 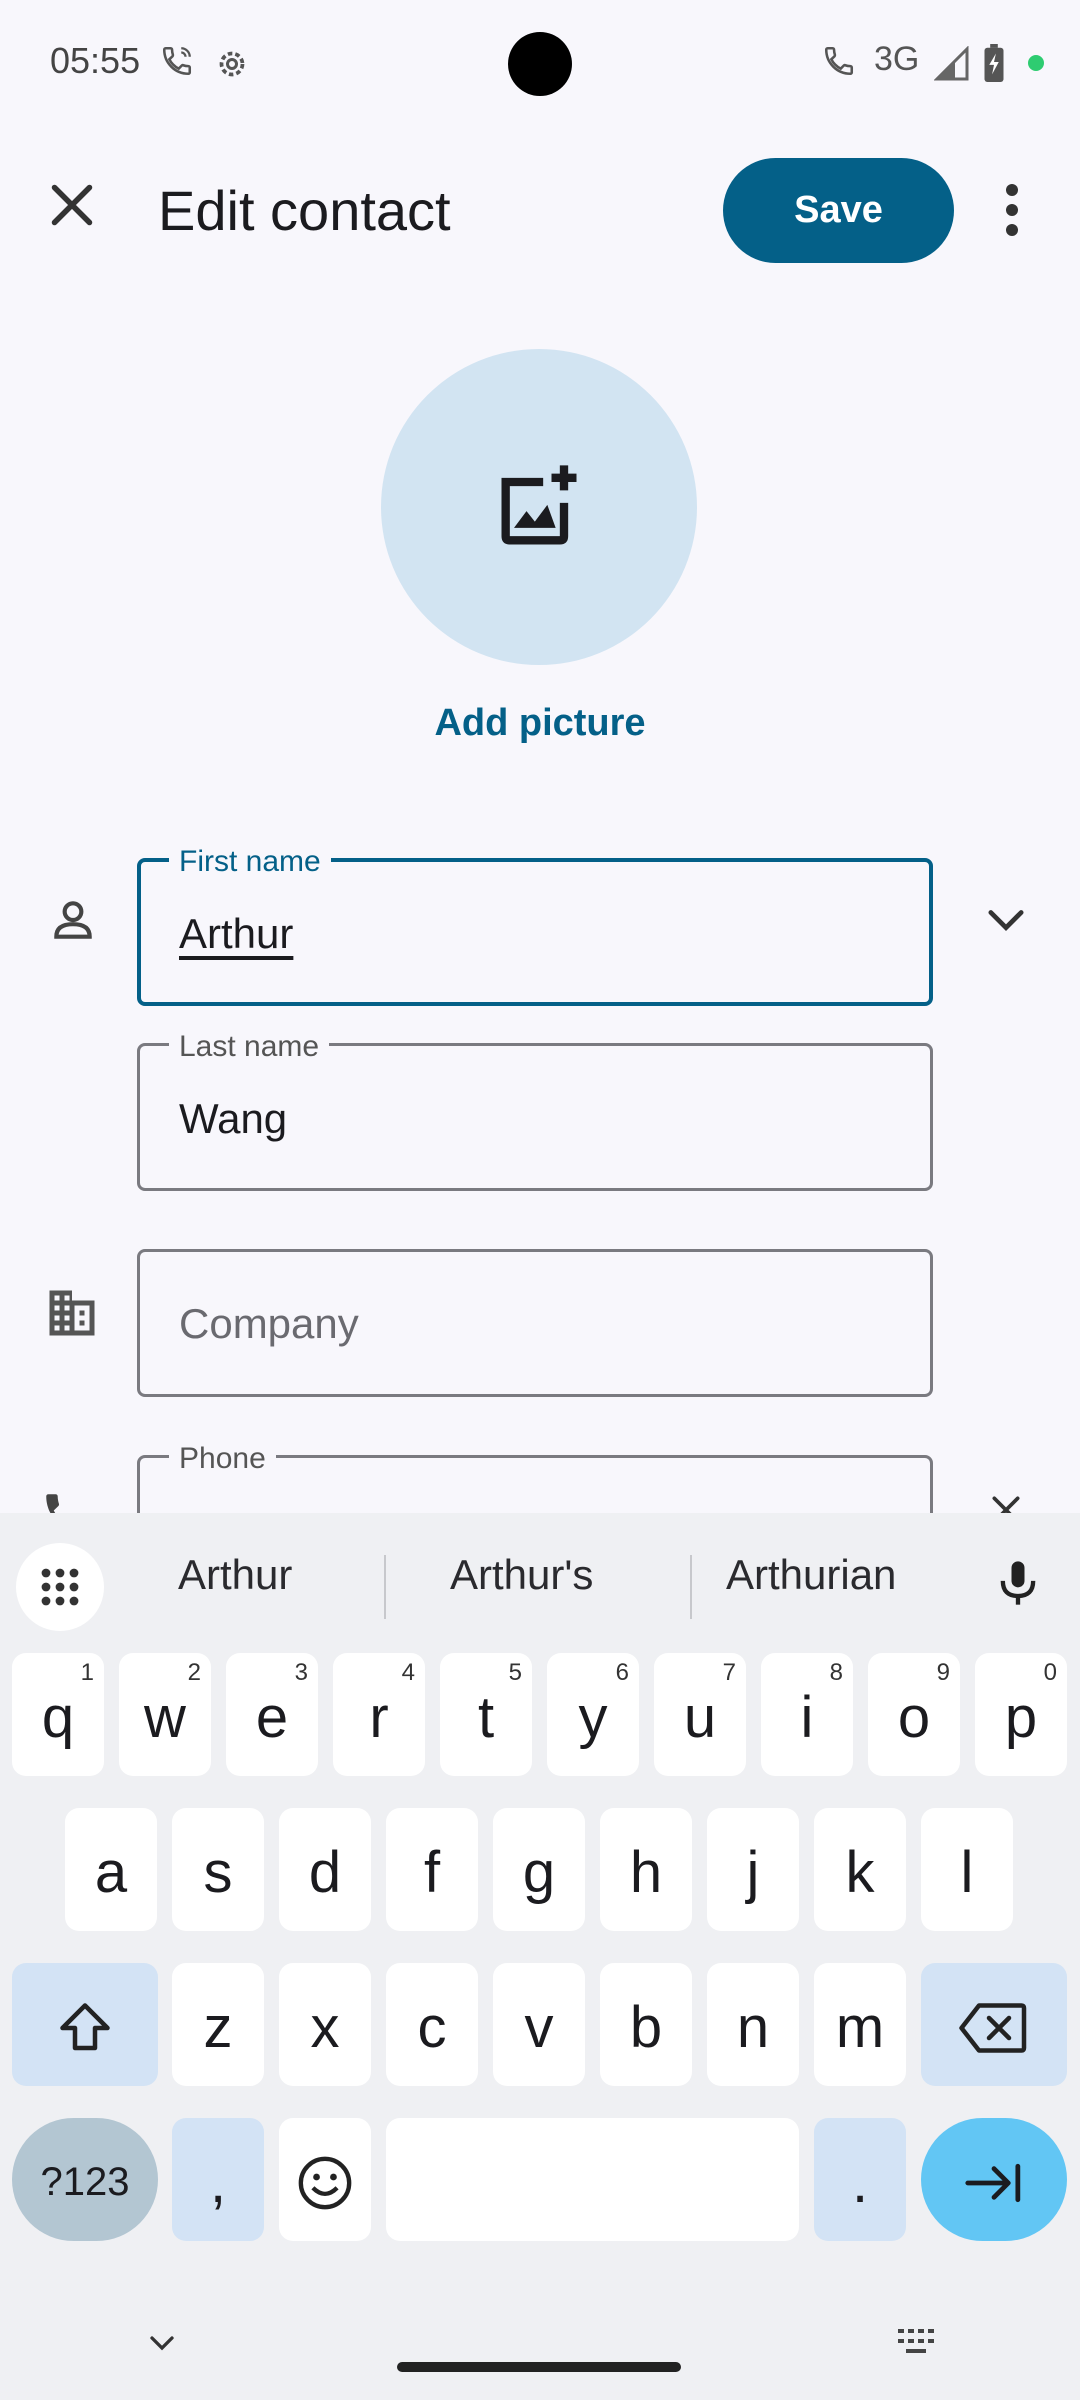 What do you see at coordinates (593, 1717) in the screenshot?
I see `key-label: y` at bounding box center [593, 1717].